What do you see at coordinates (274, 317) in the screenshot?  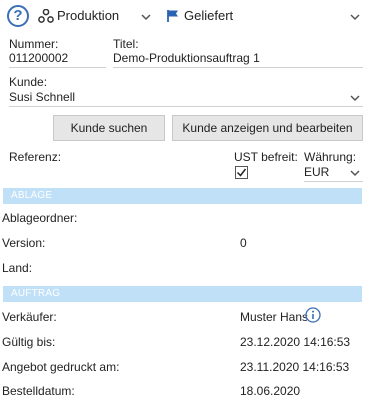 I see `verkaeufer-value: Muster Hans` at bounding box center [274, 317].